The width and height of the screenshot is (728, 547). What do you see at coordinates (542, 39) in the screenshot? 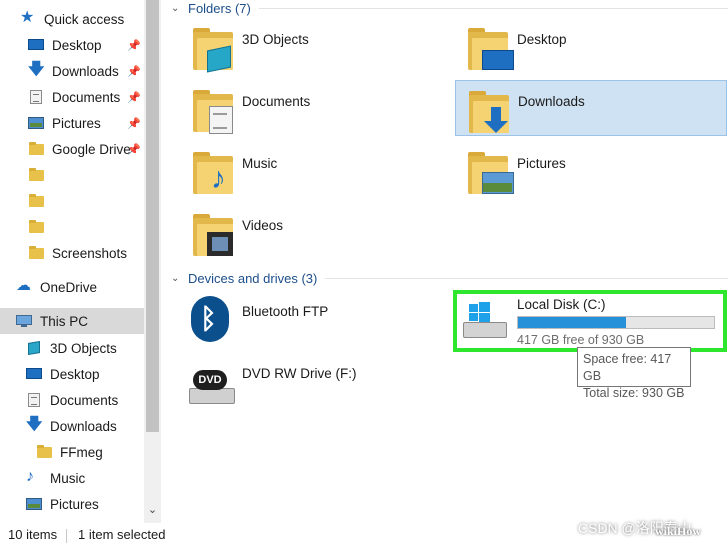
I see `folder-label: Desktop` at bounding box center [542, 39].